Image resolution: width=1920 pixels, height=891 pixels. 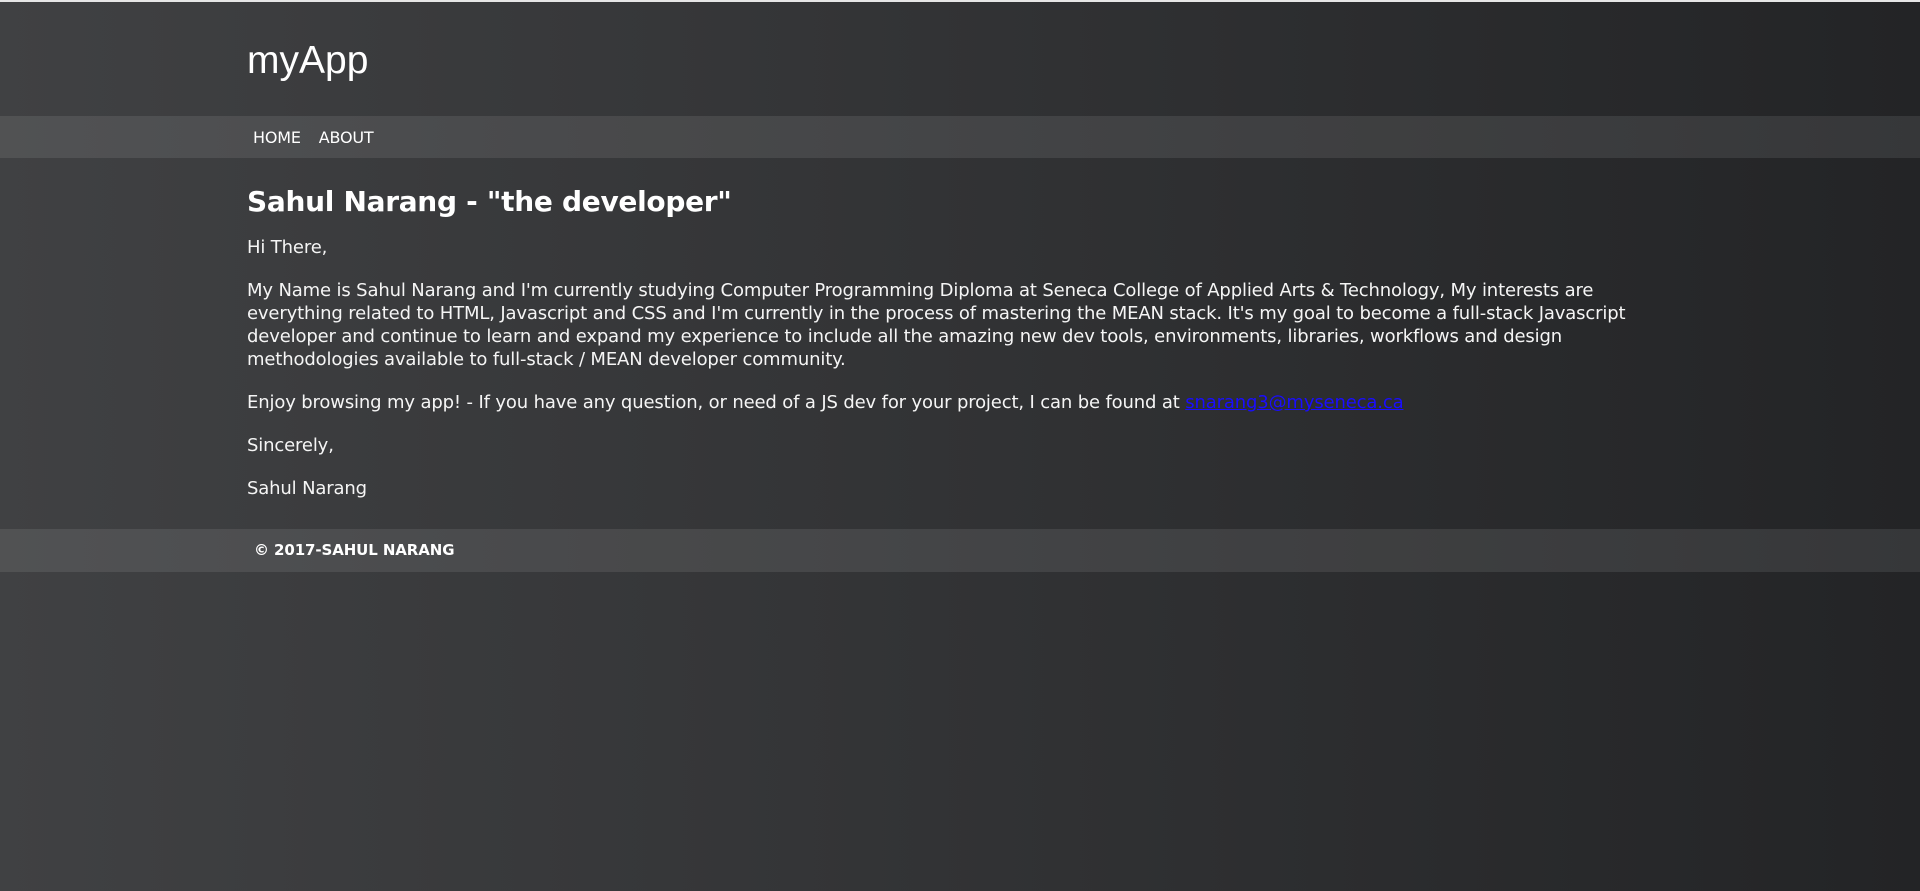 I want to click on top-border, so click(x=960, y=1).